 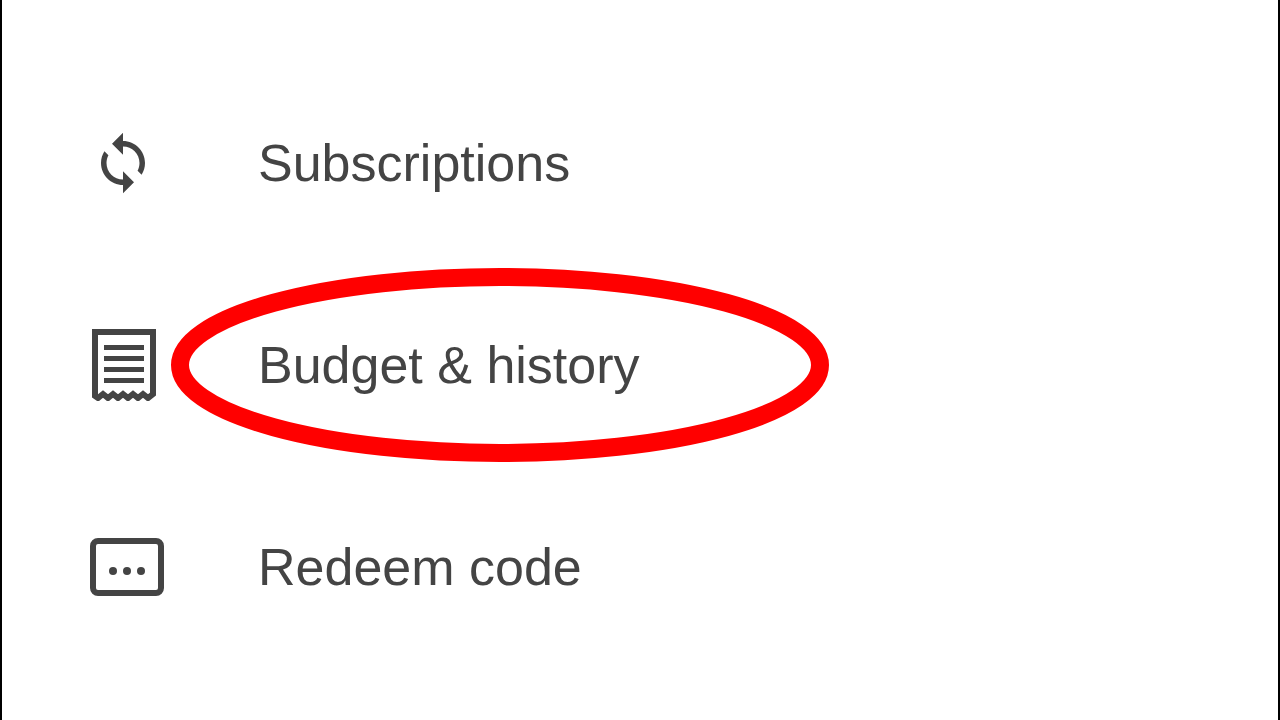 I want to click on menu-item: Subscriptions, so click(x=414, y=163).